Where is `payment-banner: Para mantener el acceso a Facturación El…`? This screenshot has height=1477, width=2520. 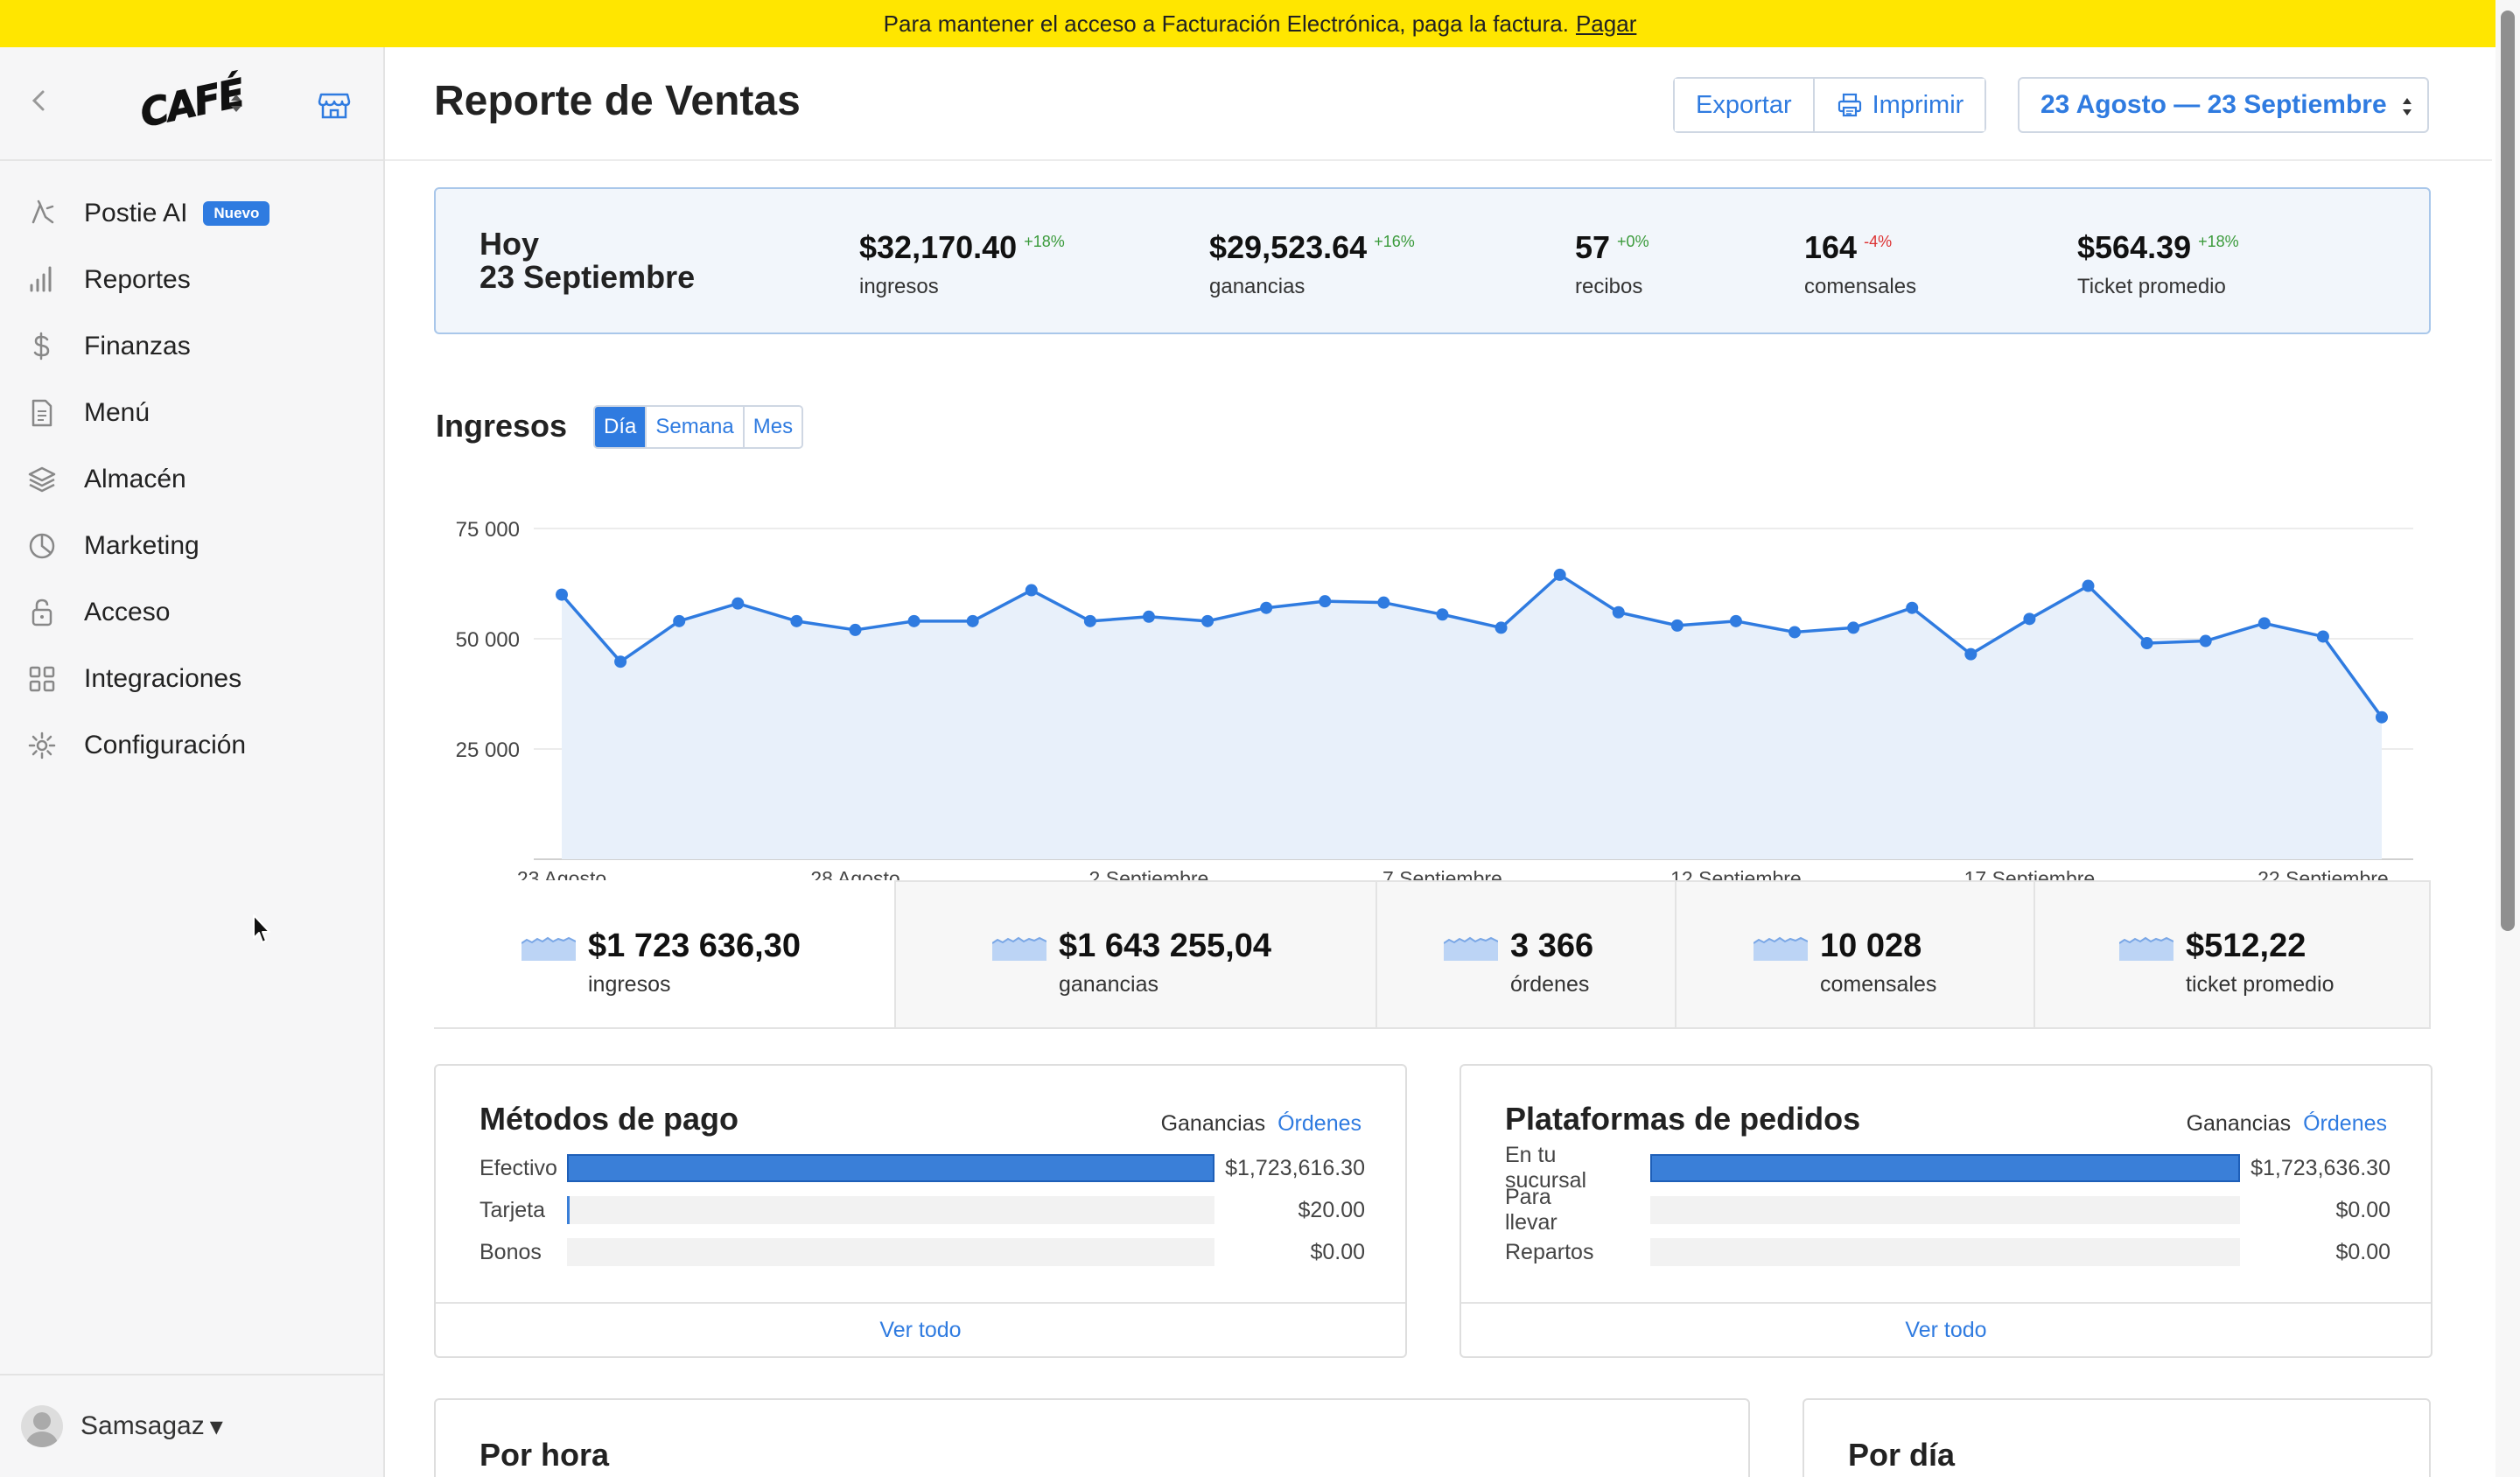 payment-banner: Para mantener el acceso a Facturación El… is located at coordinates (1260, 23).